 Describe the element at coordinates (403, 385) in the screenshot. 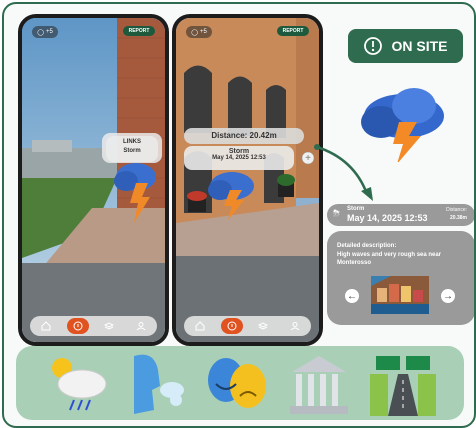

I see `road-icon` at that location.